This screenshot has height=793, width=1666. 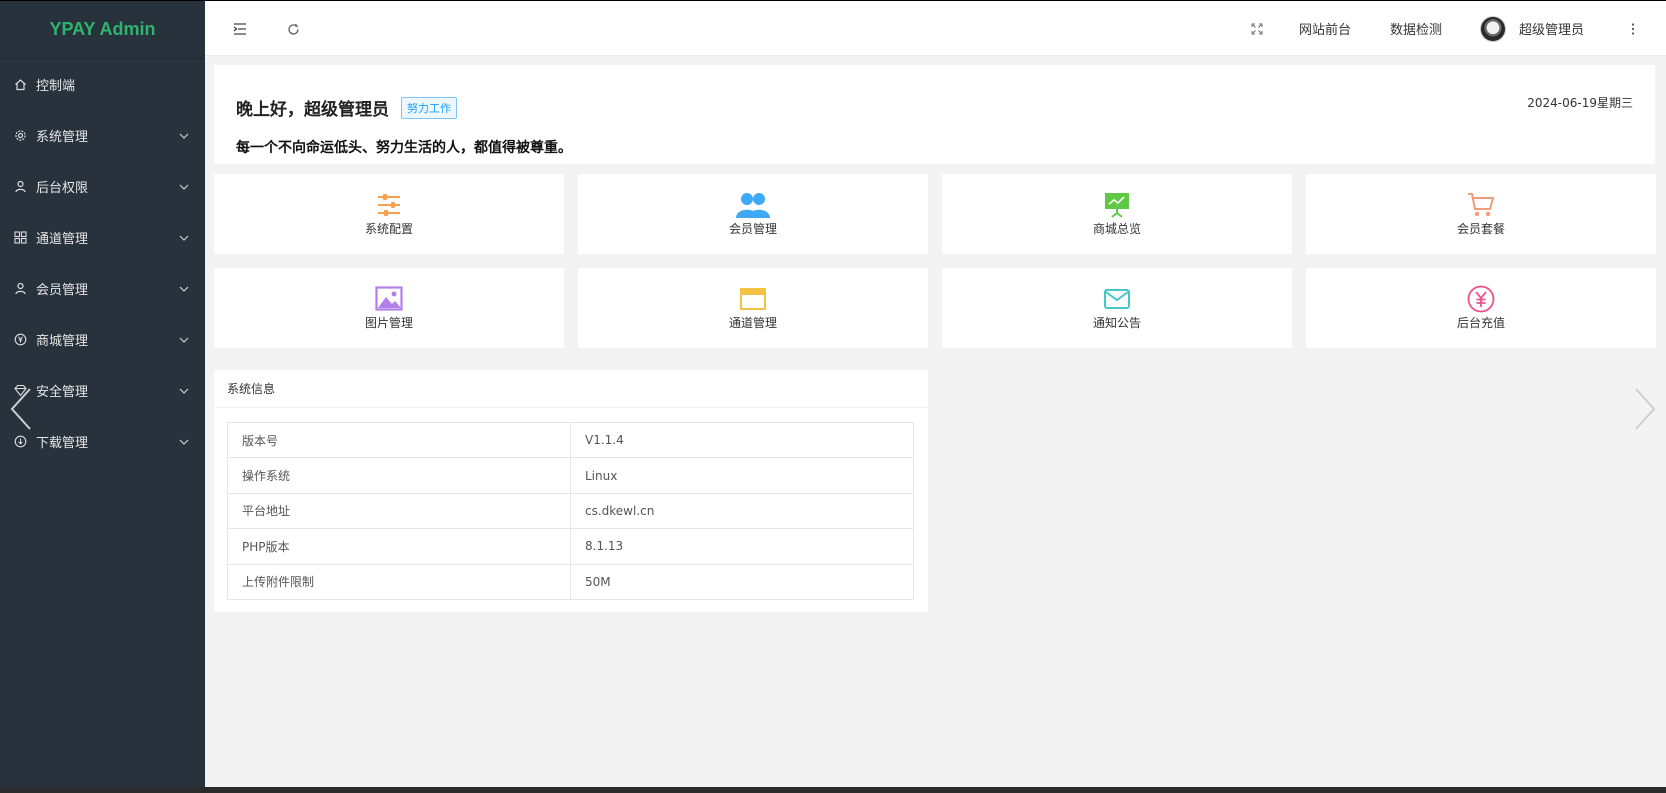 I want to click on motto-text: 每一个不向命运低头、努力生活的人，都值得被尊重。, so click(x=404, y=148).